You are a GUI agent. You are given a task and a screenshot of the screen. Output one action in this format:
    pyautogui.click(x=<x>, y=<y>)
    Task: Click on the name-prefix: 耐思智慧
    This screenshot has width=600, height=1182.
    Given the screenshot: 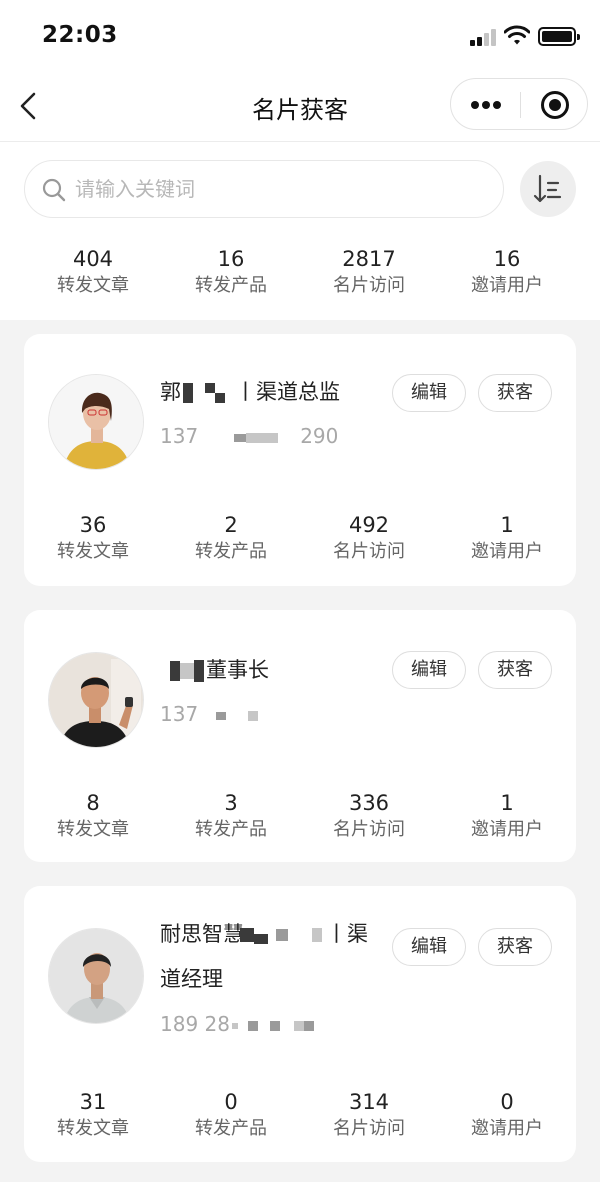 What is the action you would take?
    pyautogui.click(x=202, y=934)
    